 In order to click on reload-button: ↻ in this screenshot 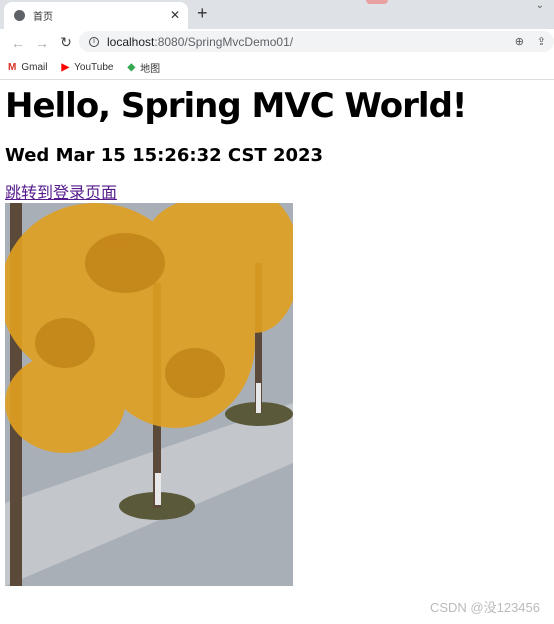, I will do `click(66, 42)`.